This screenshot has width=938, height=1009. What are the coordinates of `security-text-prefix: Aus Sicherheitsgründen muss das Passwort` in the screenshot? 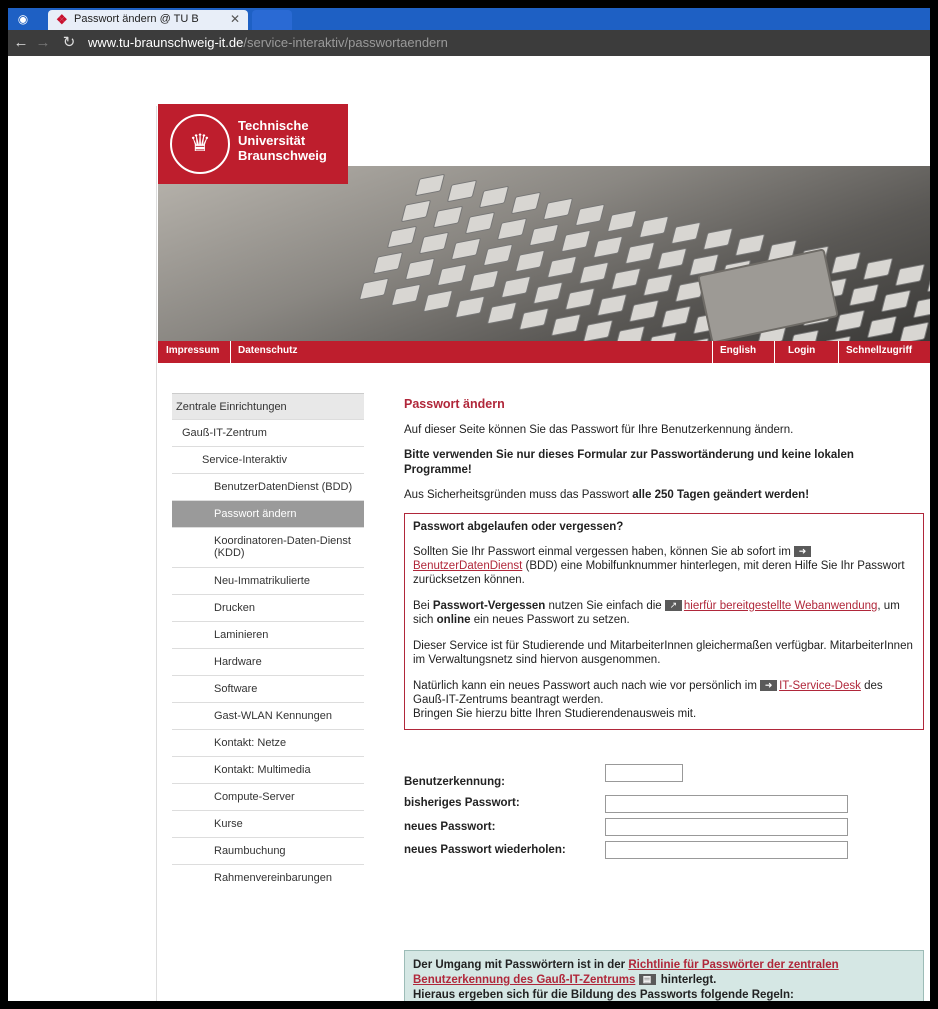 It's located at (518, 495).